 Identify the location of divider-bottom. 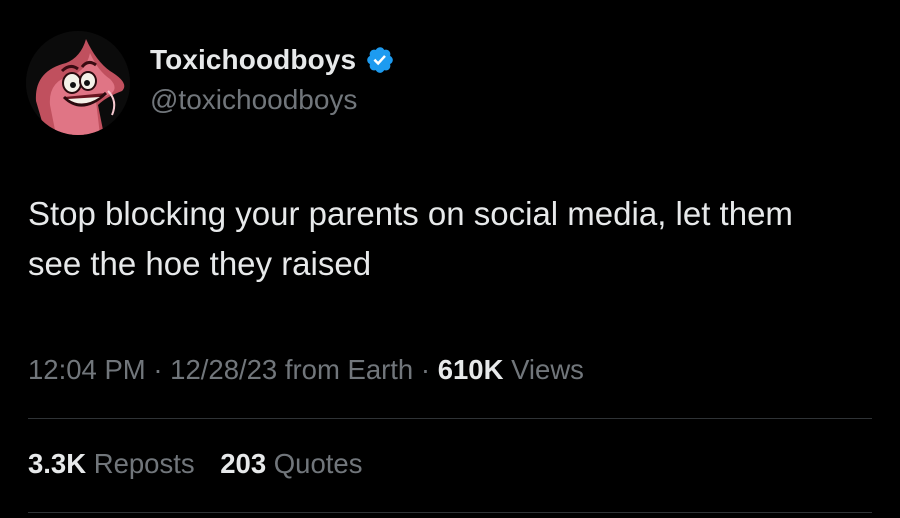
(450, 512).